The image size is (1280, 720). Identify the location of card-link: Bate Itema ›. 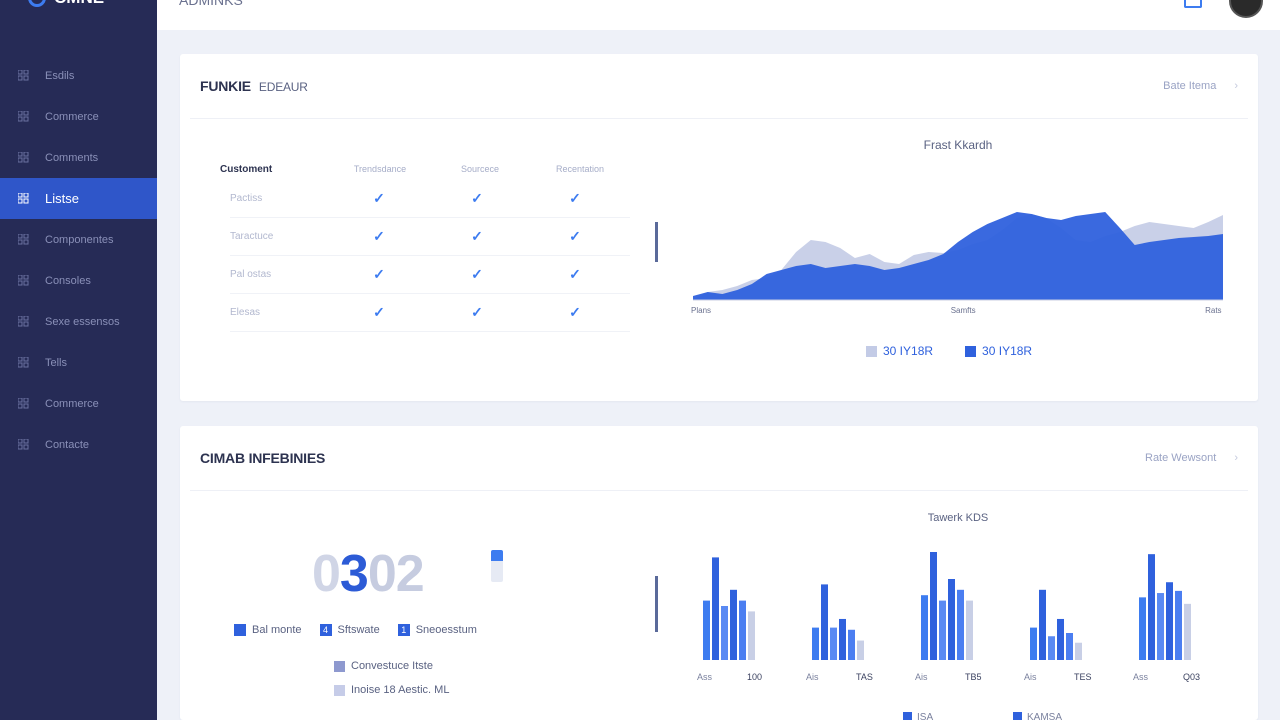
(1200, 86).